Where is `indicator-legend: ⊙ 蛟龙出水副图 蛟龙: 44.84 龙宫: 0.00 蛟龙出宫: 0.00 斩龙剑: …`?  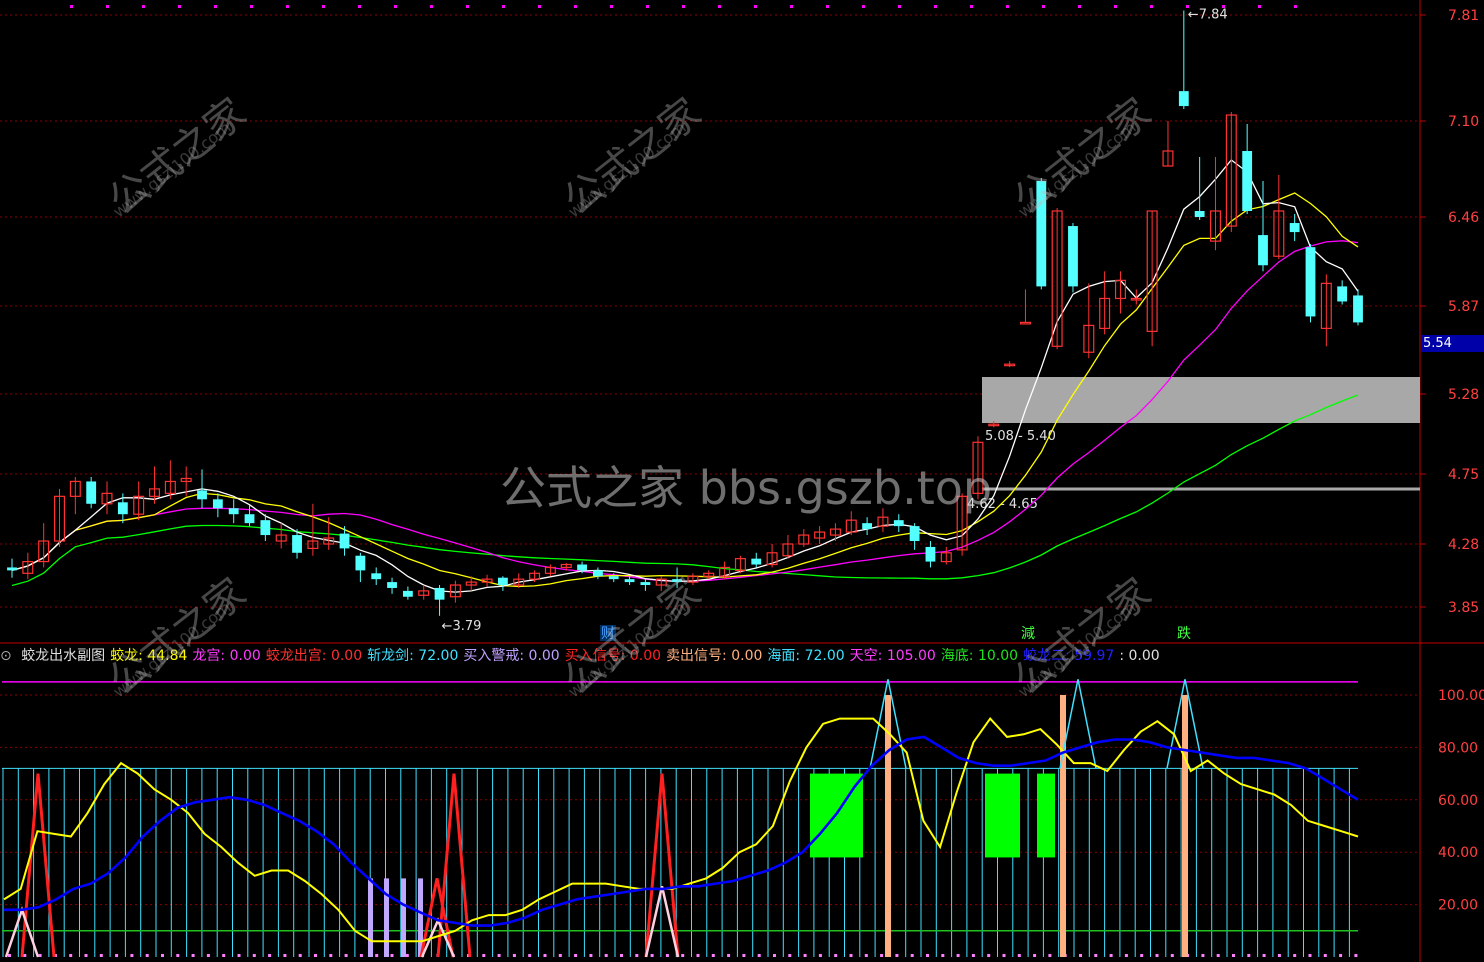
indicator-legend: ⊙ 蛟龙出水副图 蛟龙: 44.84 龙宫: 0.00 蛟龙出宫: 0.00 斩龙剑: … is located at coordinates (710, 654).